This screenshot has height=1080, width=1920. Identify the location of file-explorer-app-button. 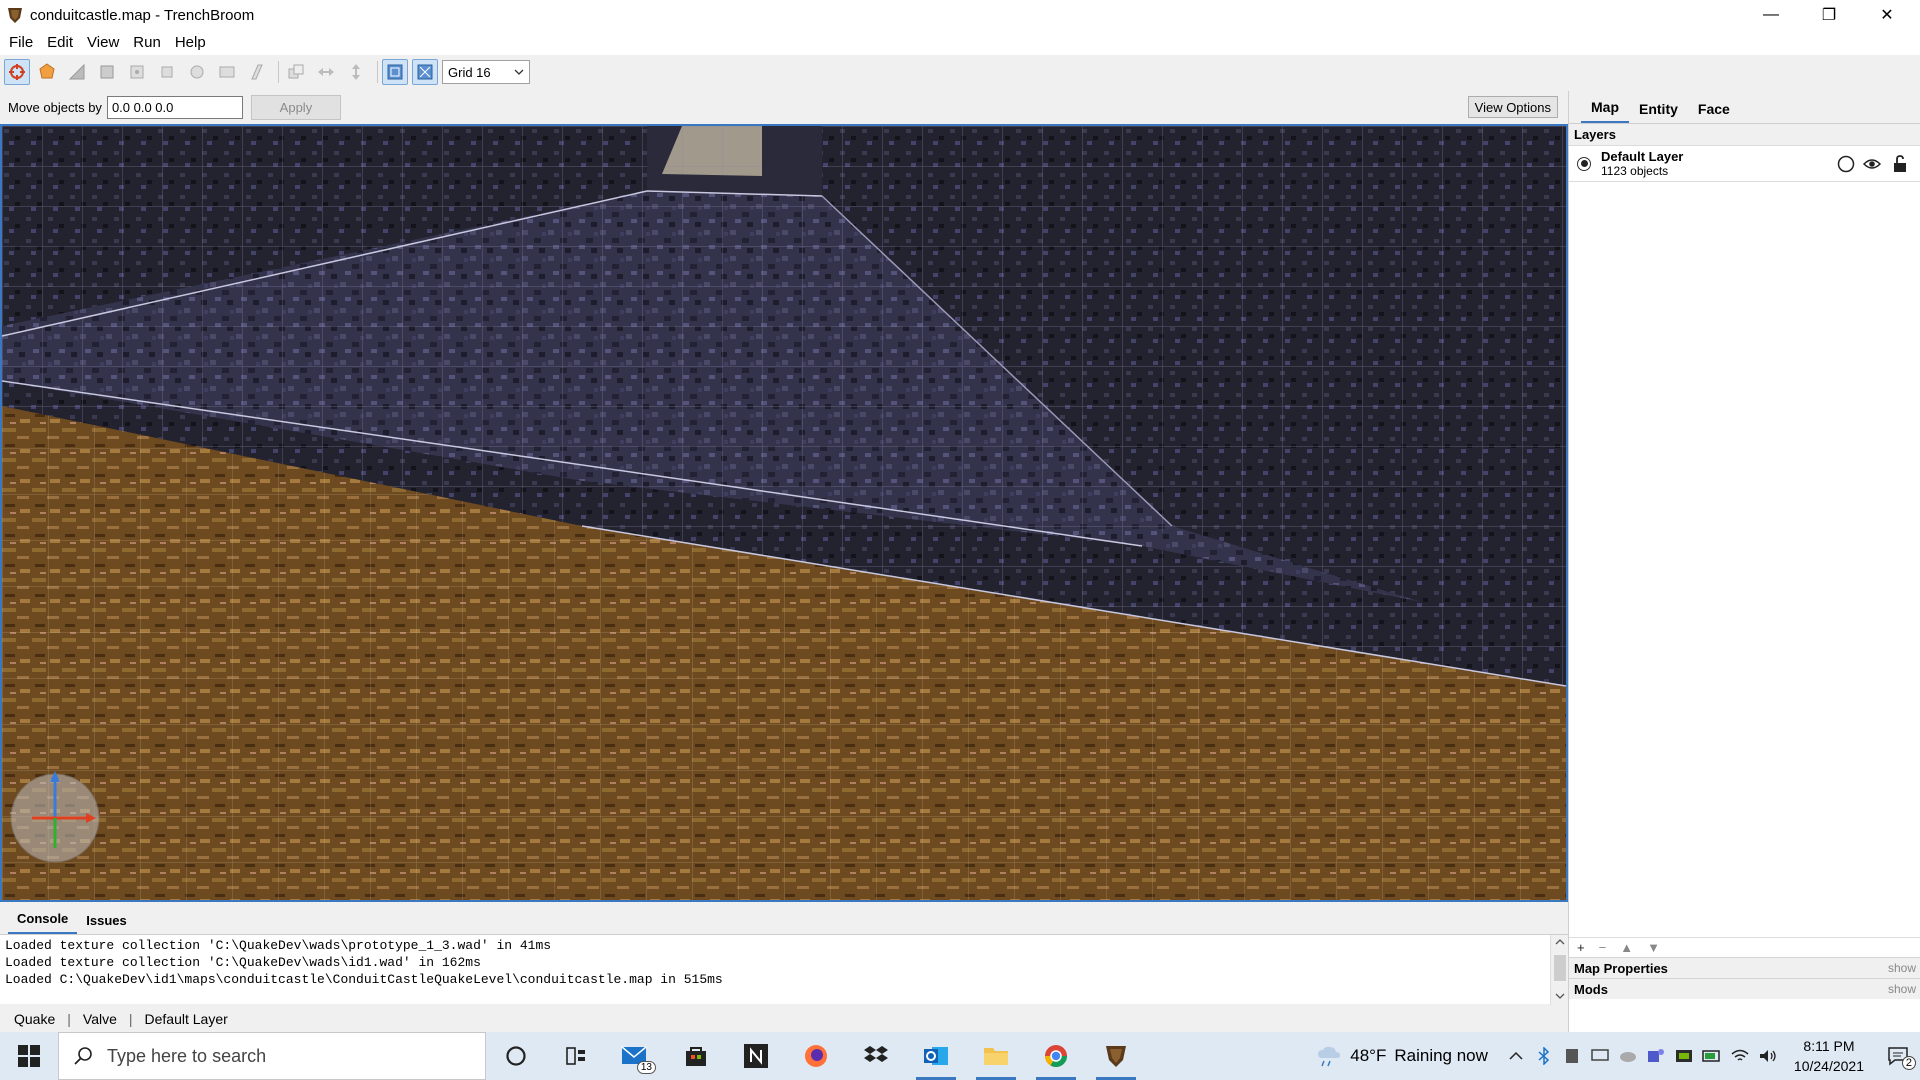
(996, 1056).